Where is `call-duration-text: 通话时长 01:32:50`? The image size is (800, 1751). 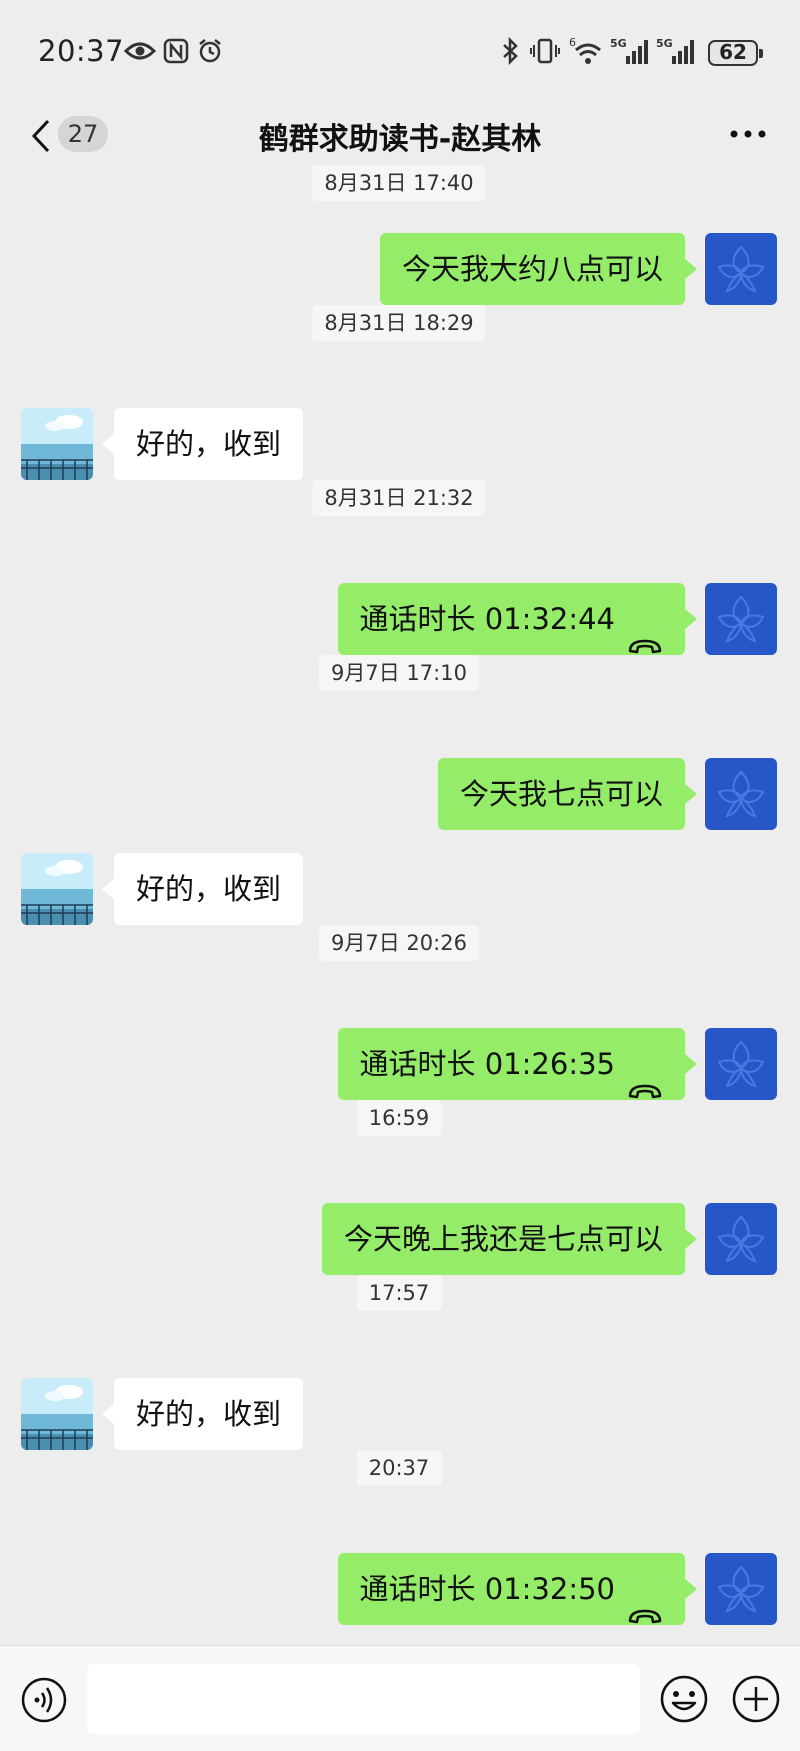 call-duration-text: 通话时长 01:32:50 is located at coordinates (487, 1589).